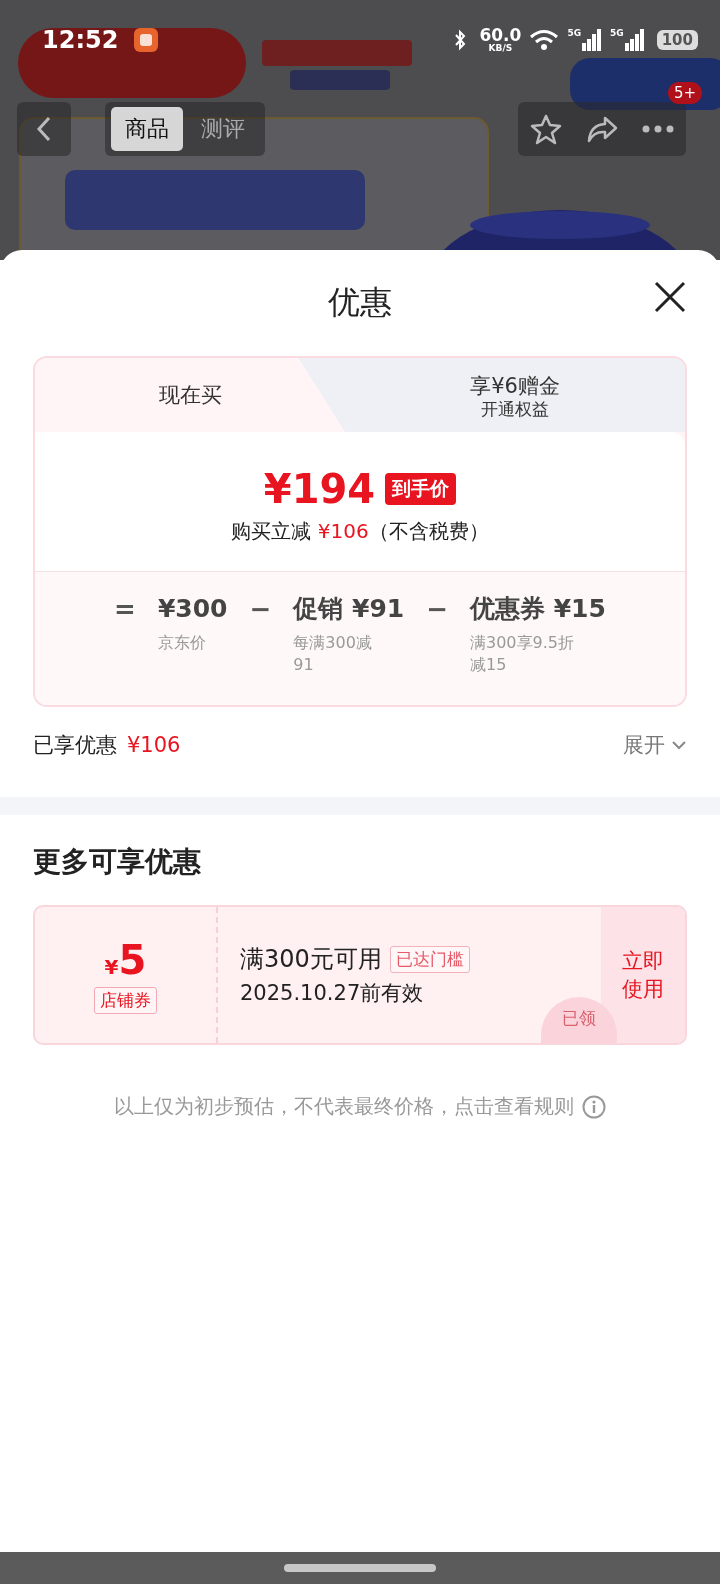 This screenshot has width=720, height=1584. I want to click on final-price: ¥194, so click(319, 489).